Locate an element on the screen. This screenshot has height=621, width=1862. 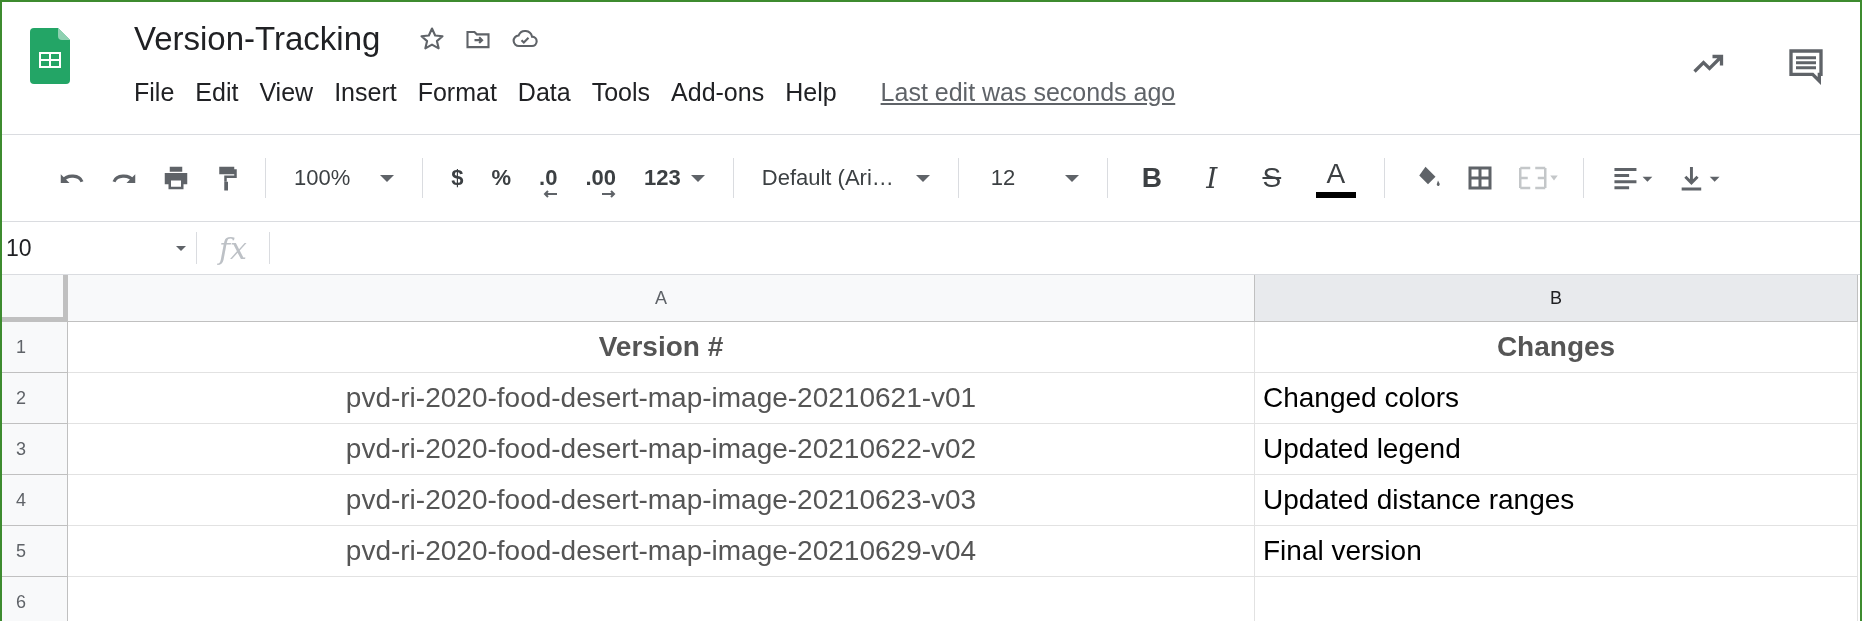
document-title: Version-Tracking is located at coordinates (257, 39).